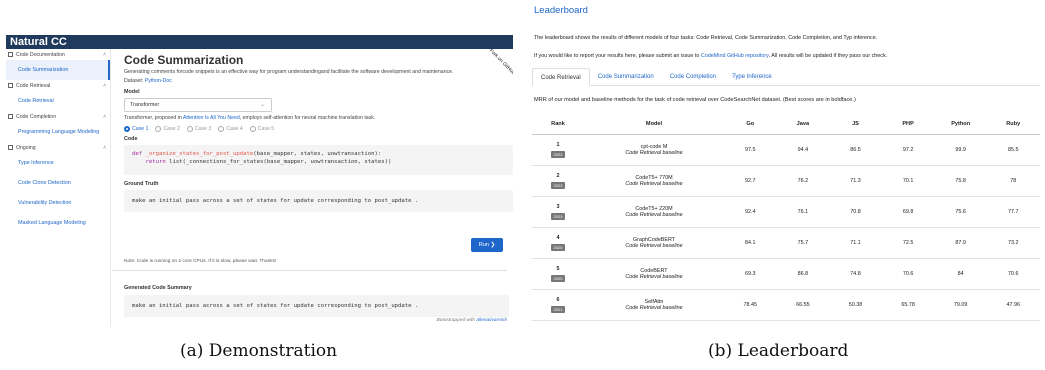 This screenshot has width=1045, height=370. Describe the element at coordinates (855, 212) in the screenshot. I see `score-cell: 70.8` at that location.